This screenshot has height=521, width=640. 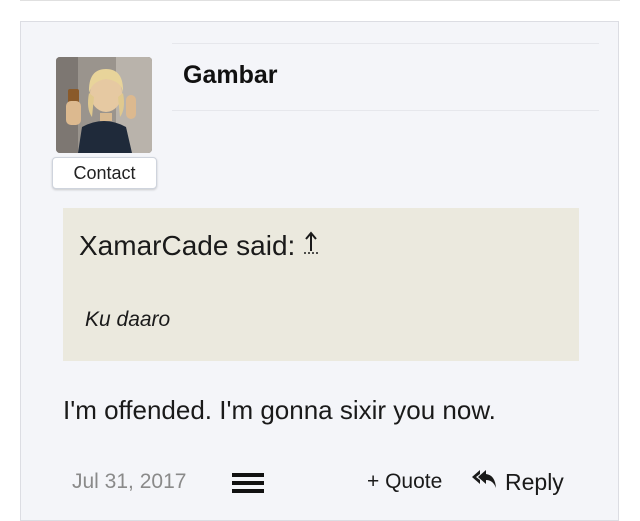 I want to click on arrow-up-icon, so click(x=311, y=245).